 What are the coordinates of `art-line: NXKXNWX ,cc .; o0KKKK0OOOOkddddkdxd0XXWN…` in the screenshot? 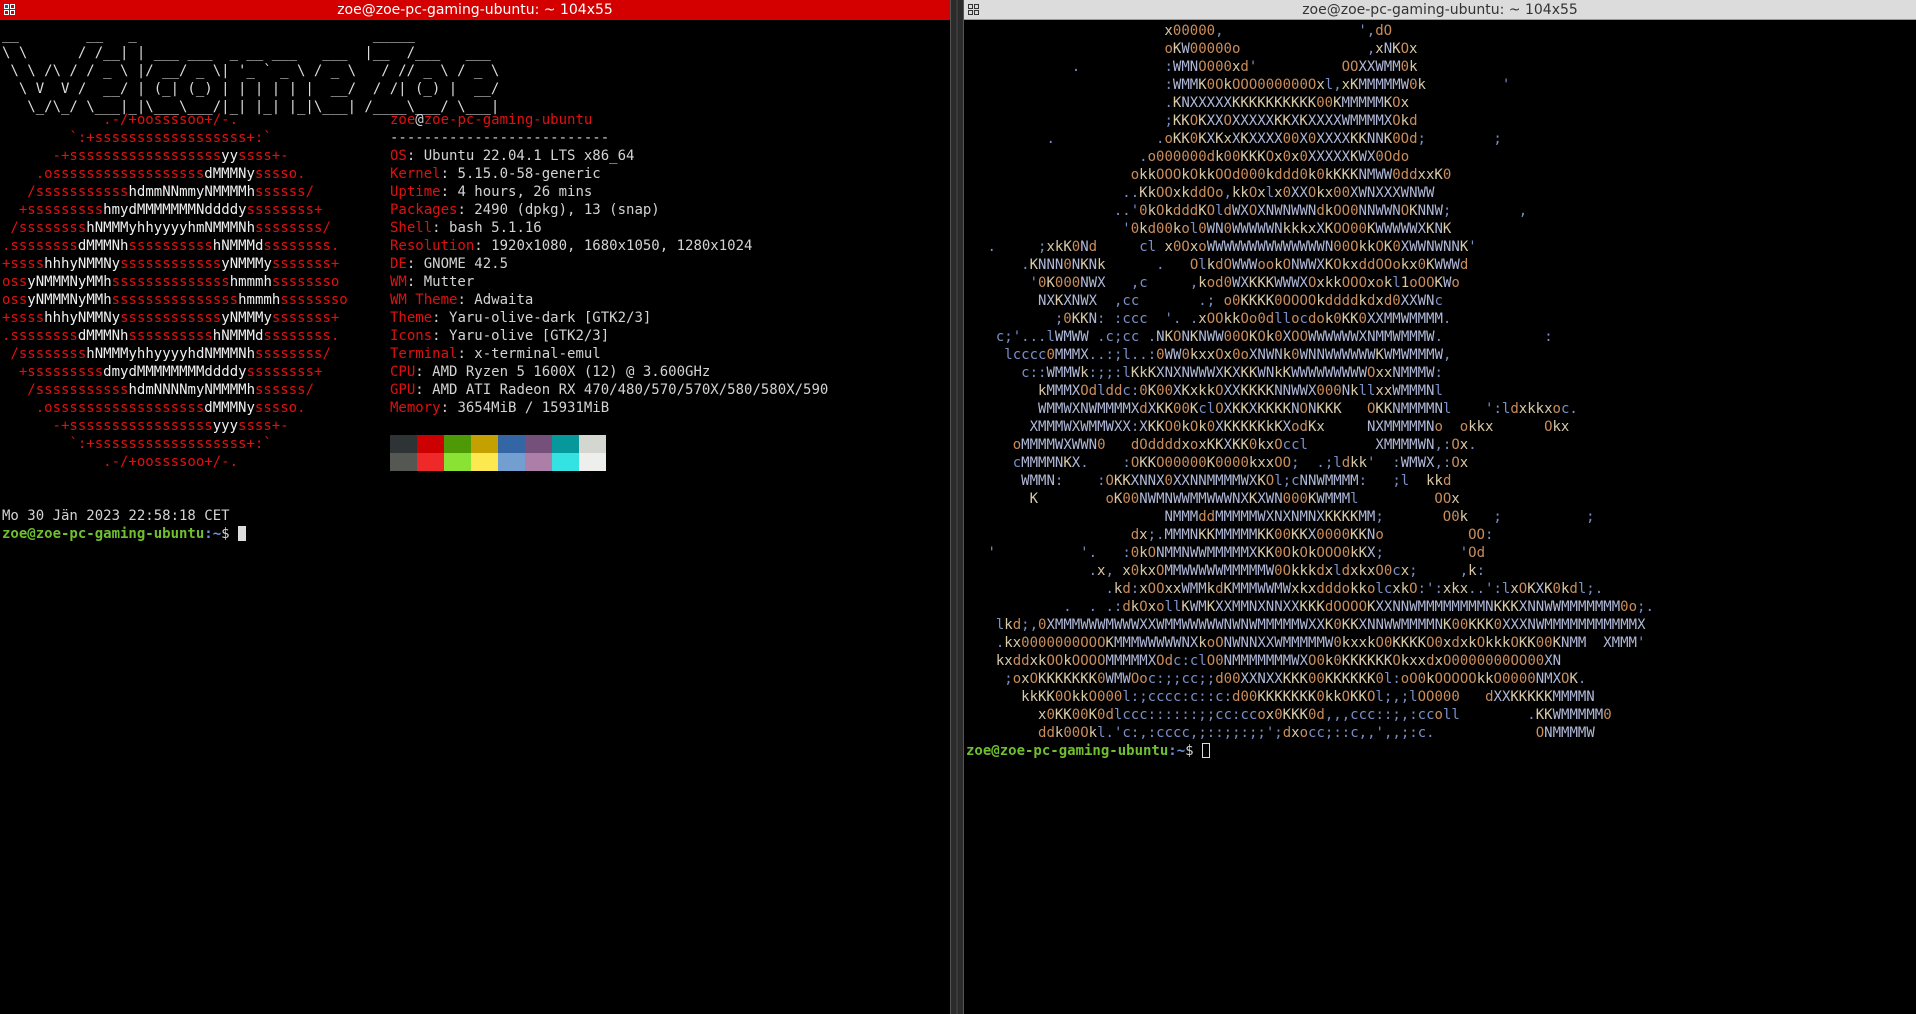 It's located at (1240, 301).